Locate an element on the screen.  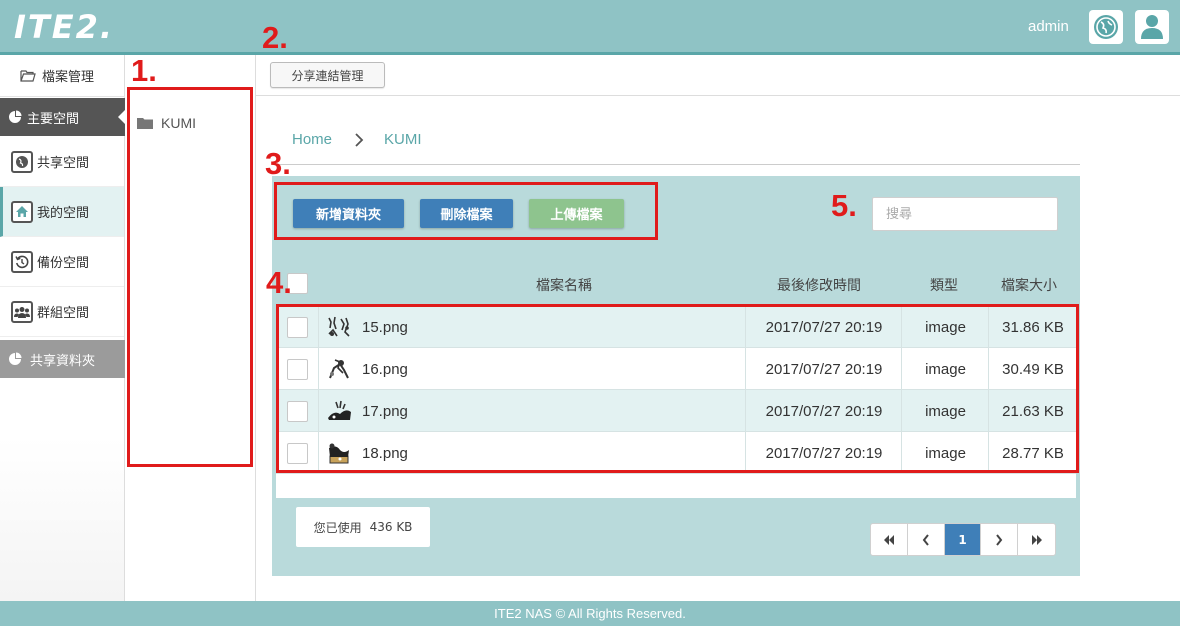
storage-usage: 您已使用 436 KB is located at coordinates (363, 527).